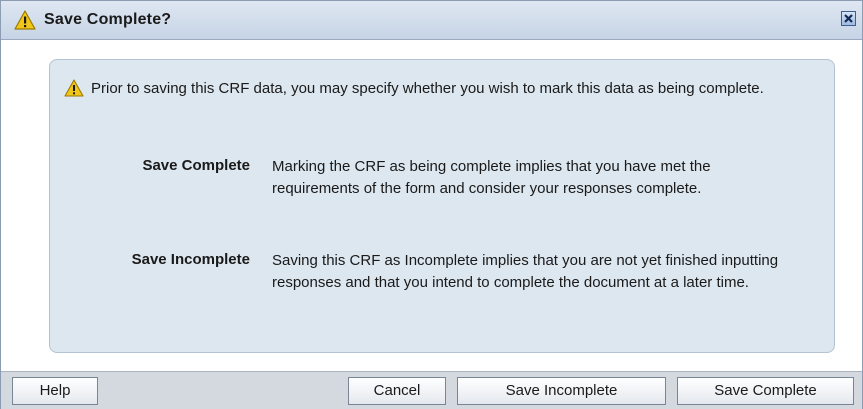 Image resolution: width=863 pixels, height=409 pixels. What do you see at coordinates (190, 259) in the screenshot?
I see `save-incomplete-option-label: Save Incomplete` at bounding box center [190, 259].